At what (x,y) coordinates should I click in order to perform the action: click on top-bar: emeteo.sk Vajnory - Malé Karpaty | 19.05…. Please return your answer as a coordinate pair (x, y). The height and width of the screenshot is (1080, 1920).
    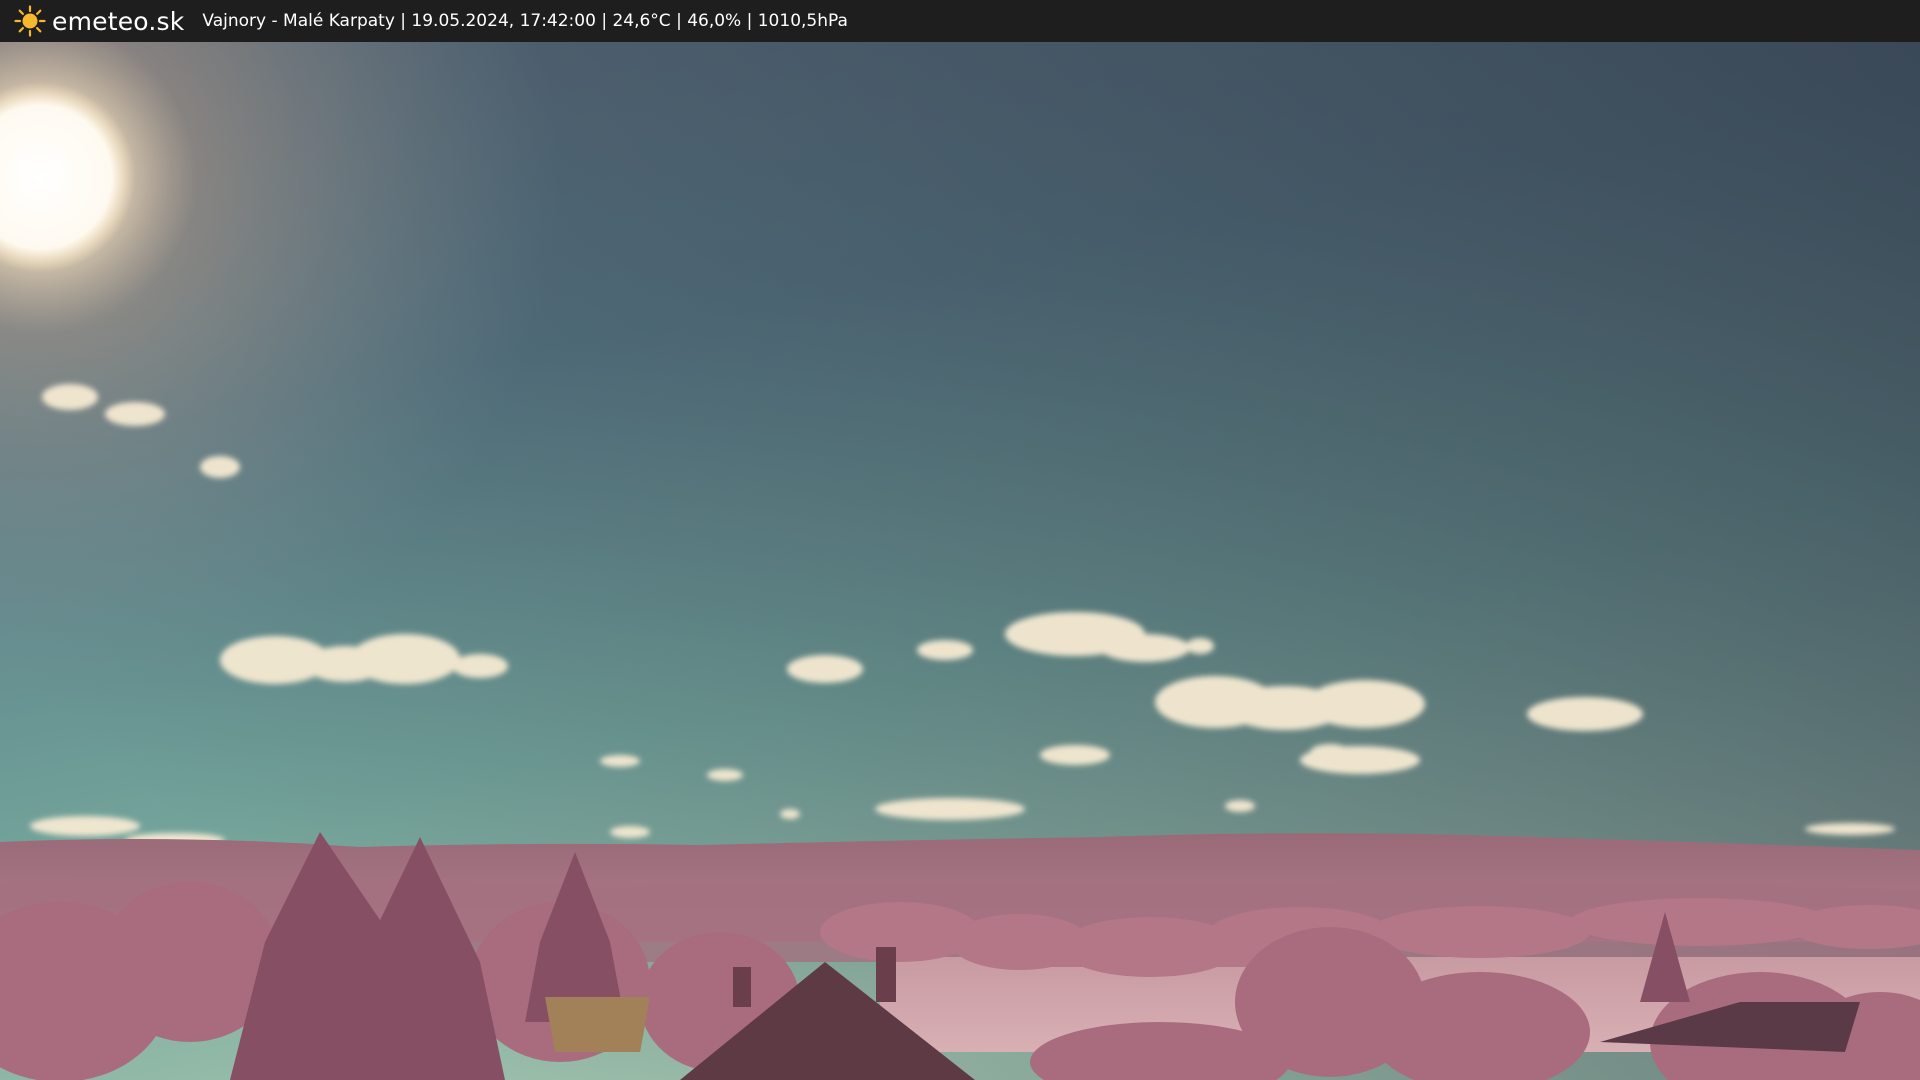
    Looking at the image, I should click on (960, 21).